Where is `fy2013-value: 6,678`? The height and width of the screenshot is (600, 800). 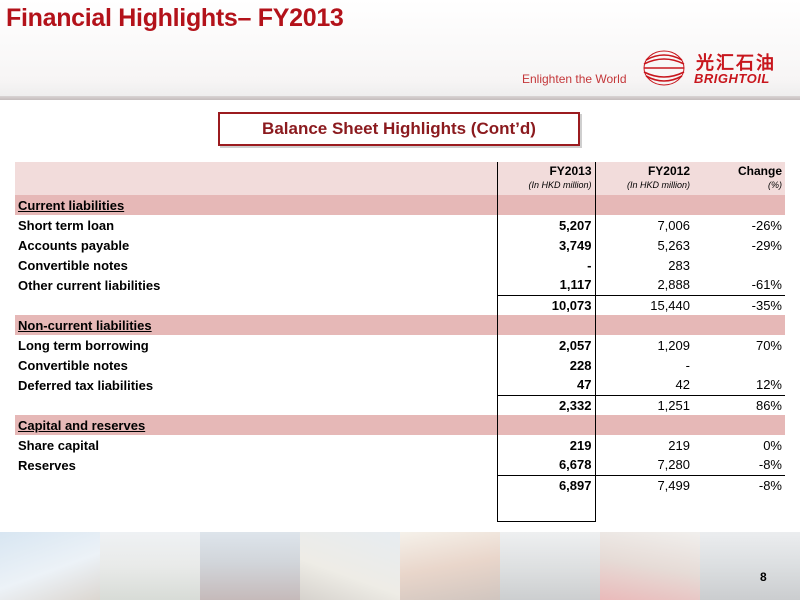
fy2013-value: 6,678 is located at coordinates (546, 465).